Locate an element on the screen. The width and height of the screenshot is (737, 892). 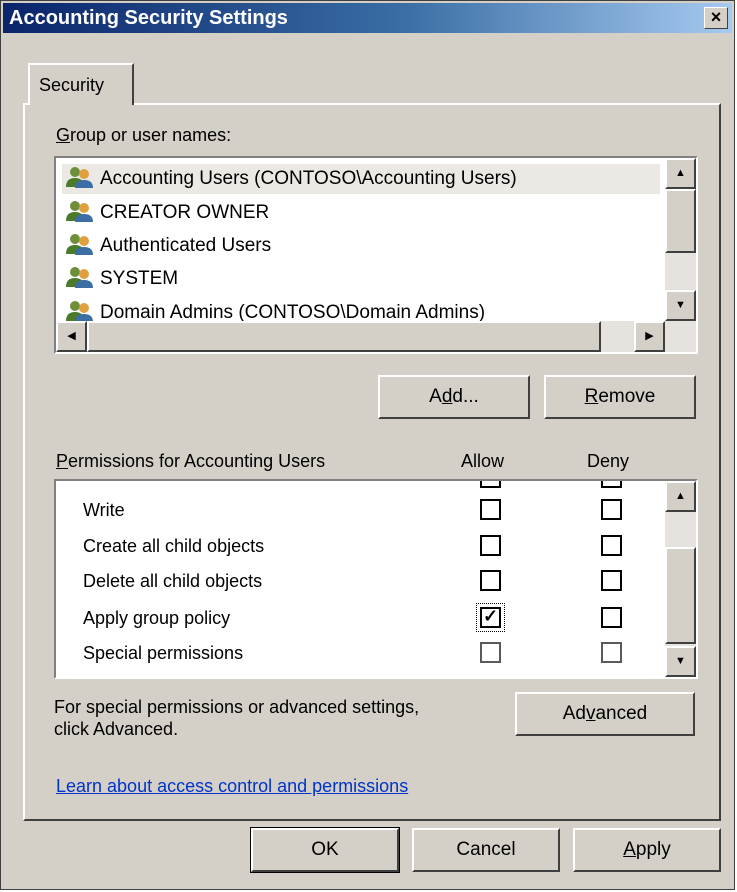
deny-column-header: Deny is located at coordinates (608, 461).